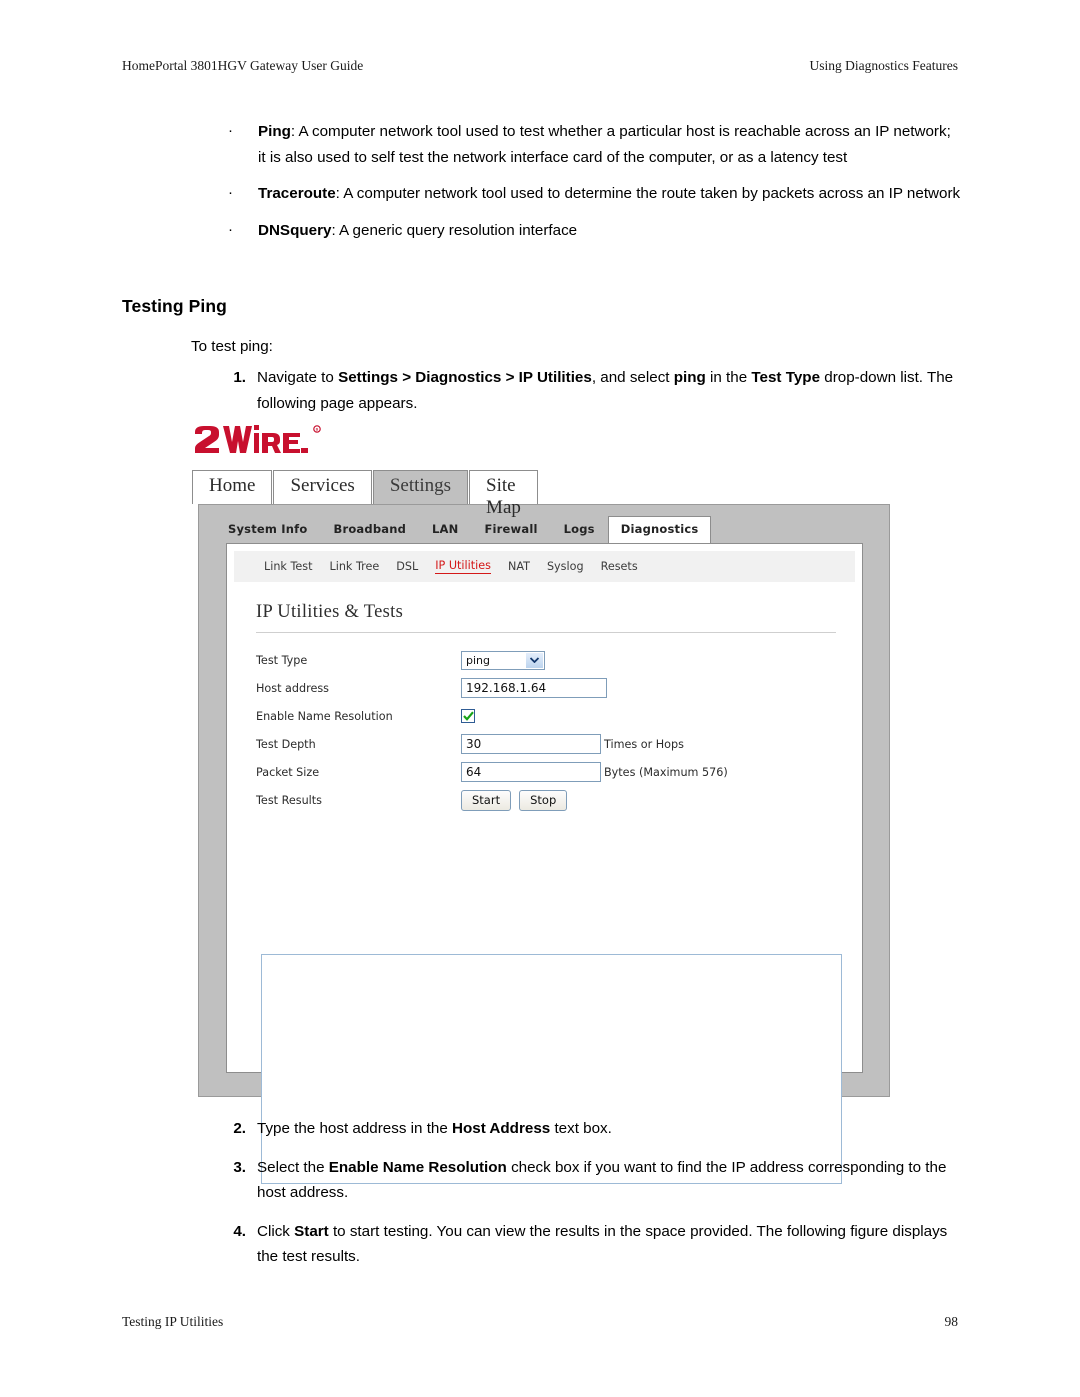  I want to click on subtab-system-info: System Info, so click(267, 529).